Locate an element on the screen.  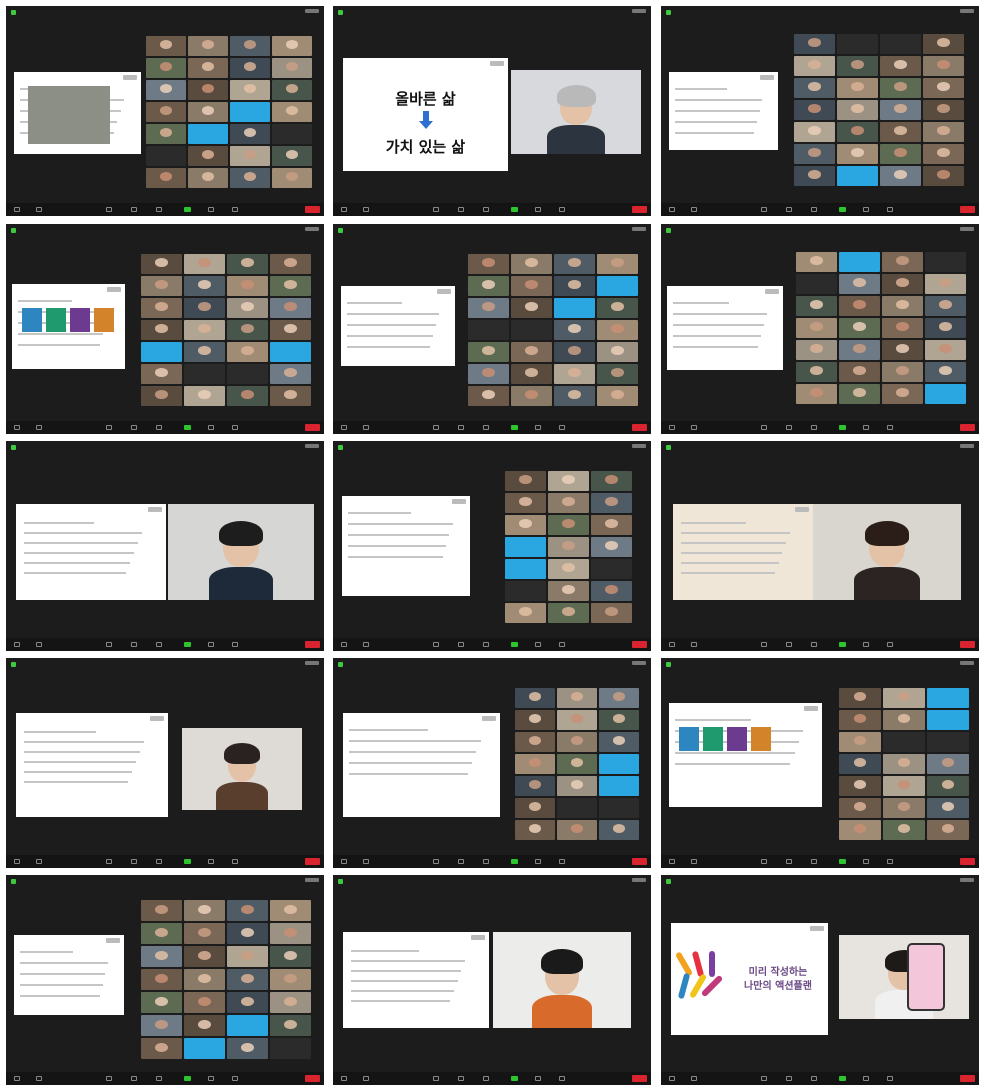
reactions-icon is located at coordinates (890, 427).